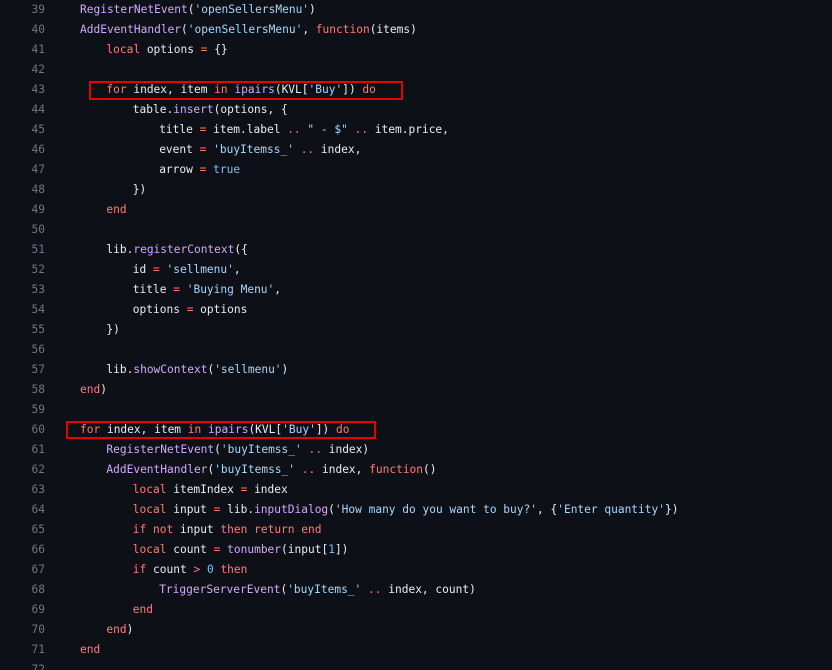  What do you see at coordinates (369, 89) in the screenshot?
I see `code-token: do` at bounding box center [369, 89].